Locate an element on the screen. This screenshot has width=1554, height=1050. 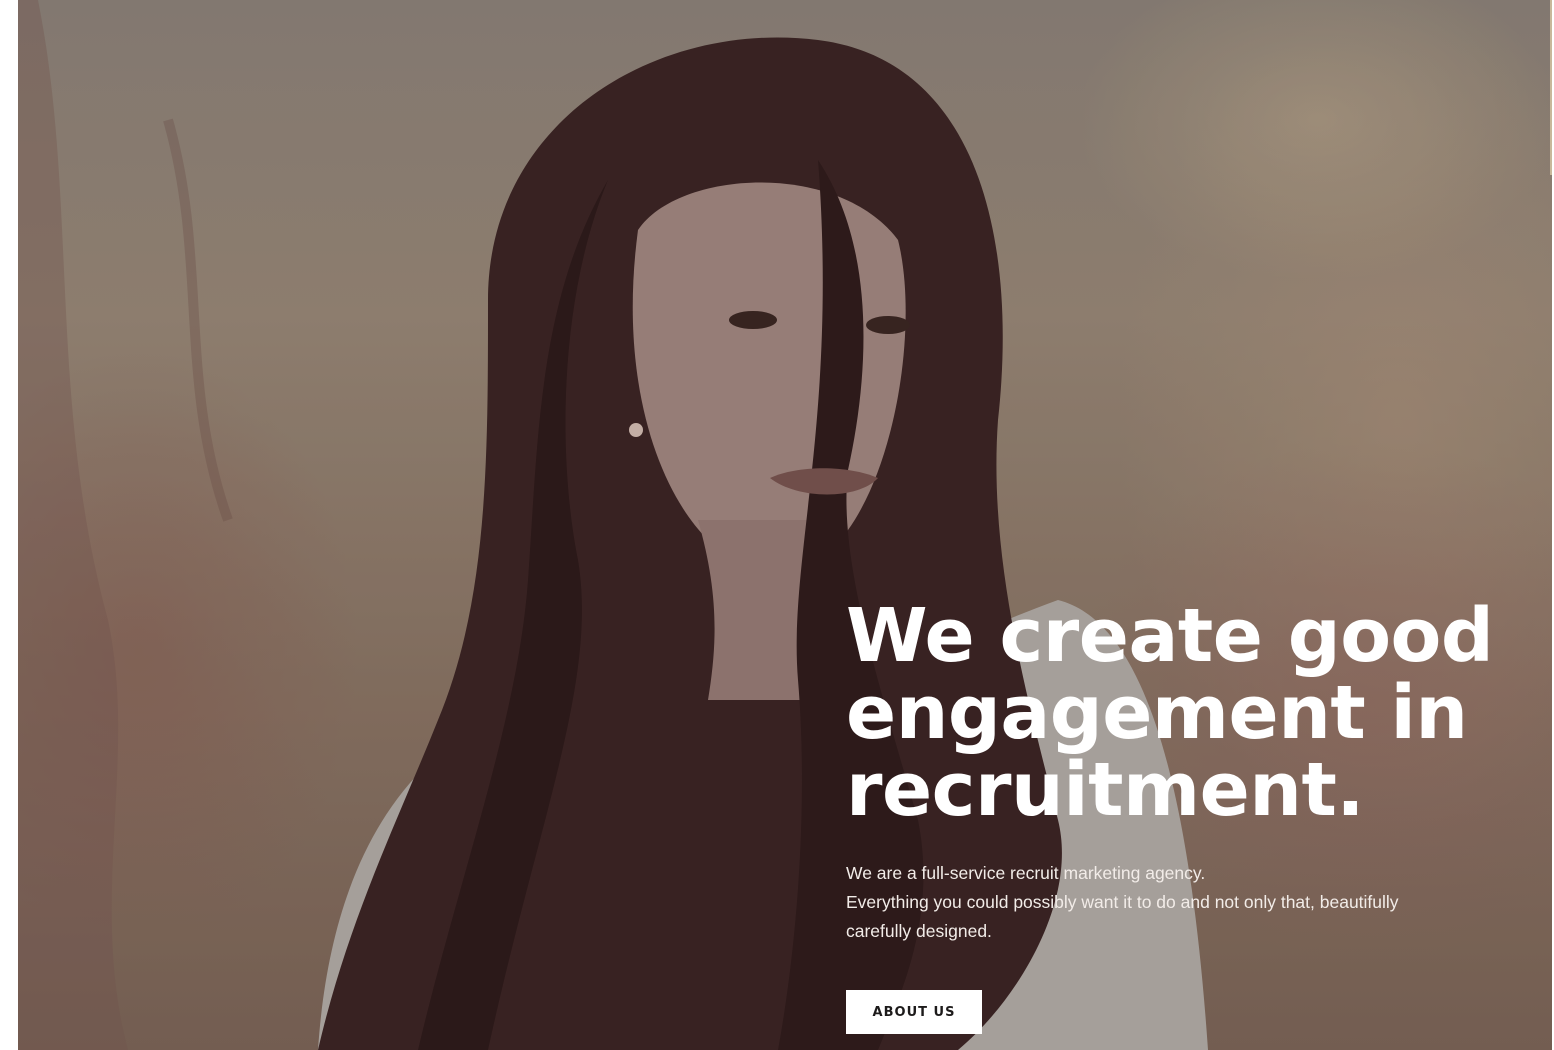
hero-headline-line: recruitment. is located at coordinates (1105, 790).